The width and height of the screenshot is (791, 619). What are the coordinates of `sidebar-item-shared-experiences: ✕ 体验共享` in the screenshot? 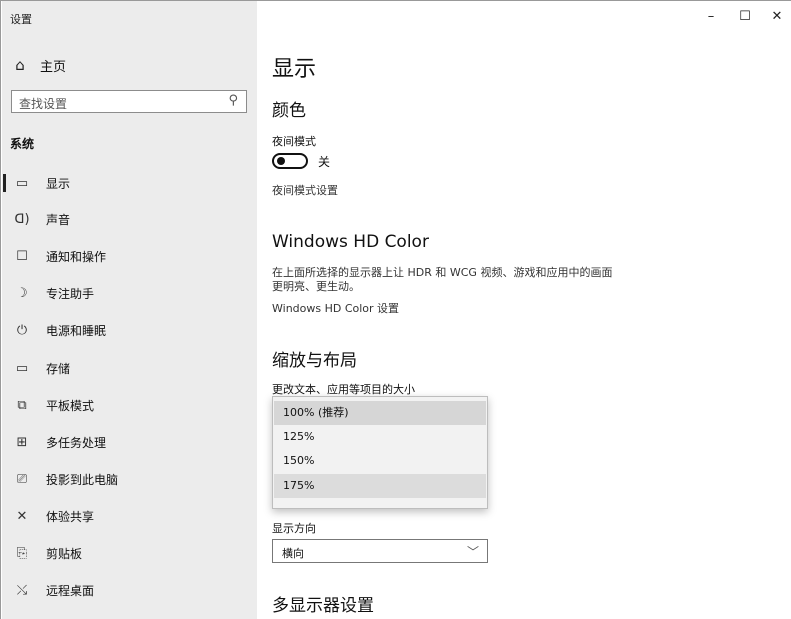 It's located at (130, 516).